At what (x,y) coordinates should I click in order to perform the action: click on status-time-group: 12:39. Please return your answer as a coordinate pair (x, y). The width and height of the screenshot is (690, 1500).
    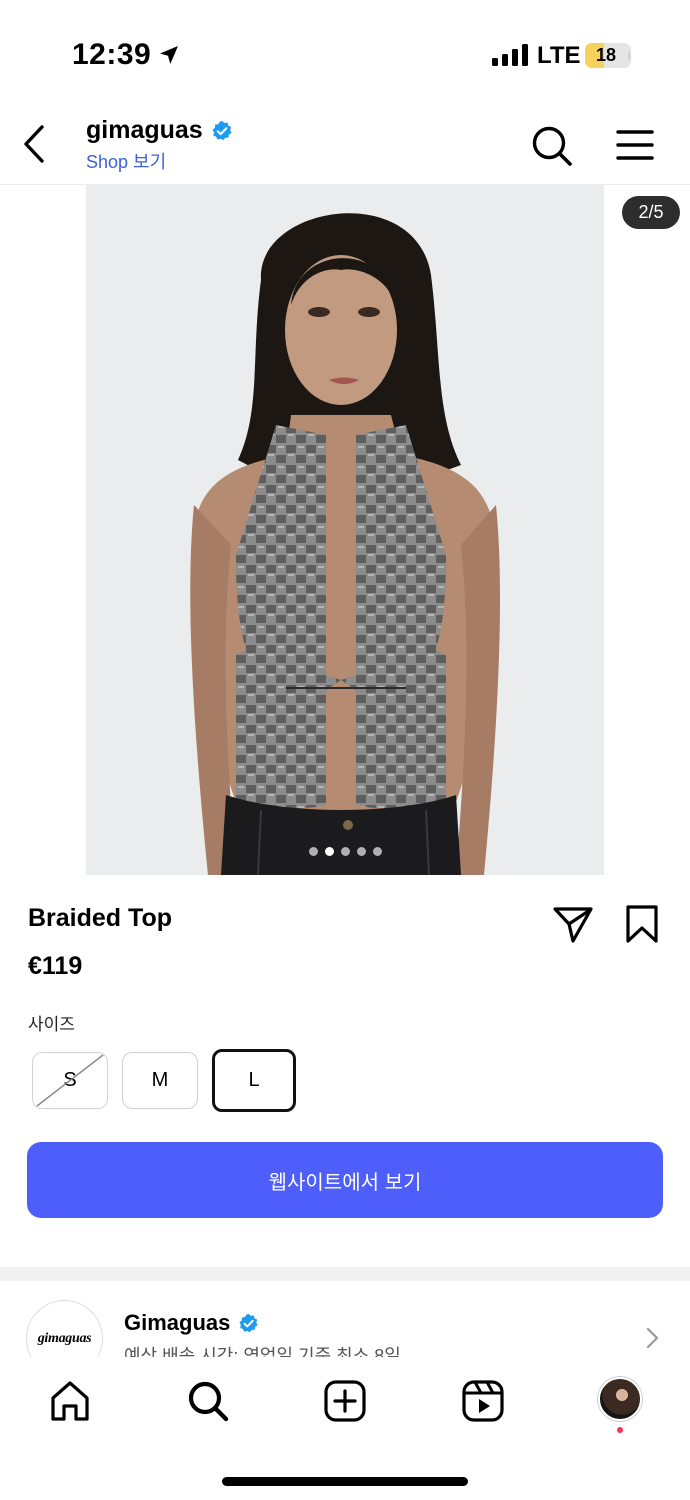
    Looking at the image, I should click on (126, 55).